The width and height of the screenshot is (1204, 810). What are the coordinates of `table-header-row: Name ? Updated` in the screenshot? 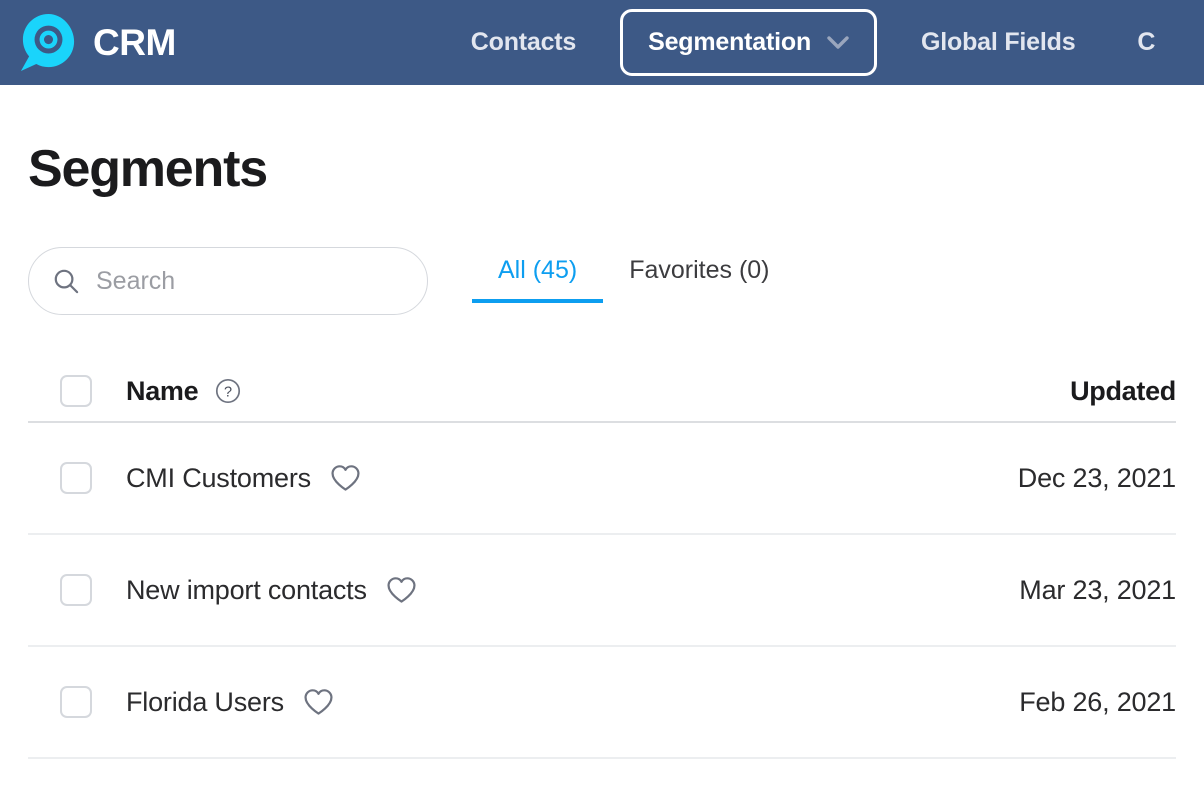 It's located at (602, 392).